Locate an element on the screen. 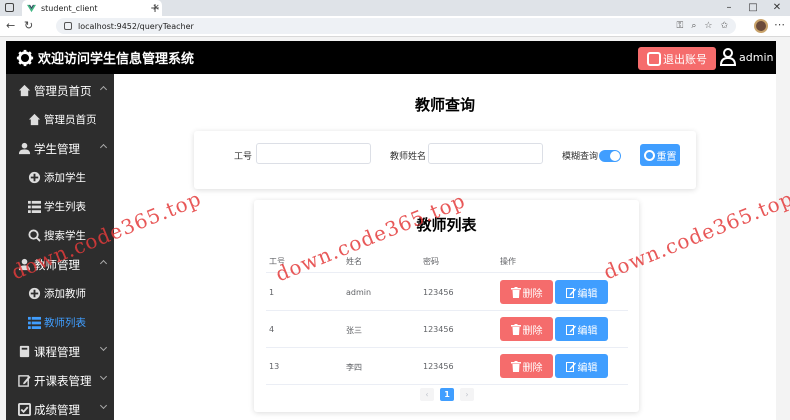  sidebar-item-search-student: 搜索学生 is located at coordinates (60, 235).